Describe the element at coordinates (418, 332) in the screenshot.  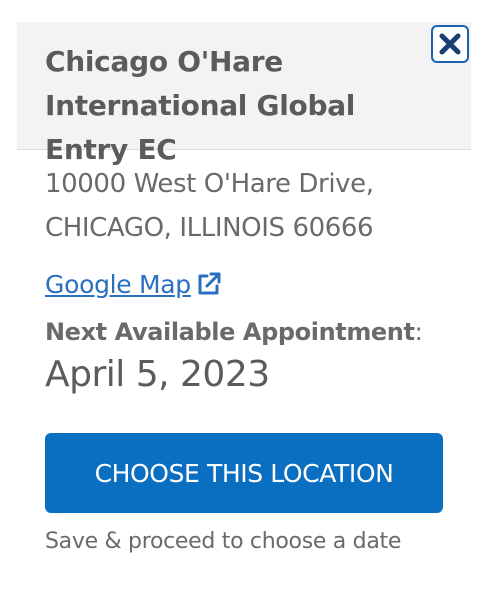
I see `next-appointment-colon: :` at that location.